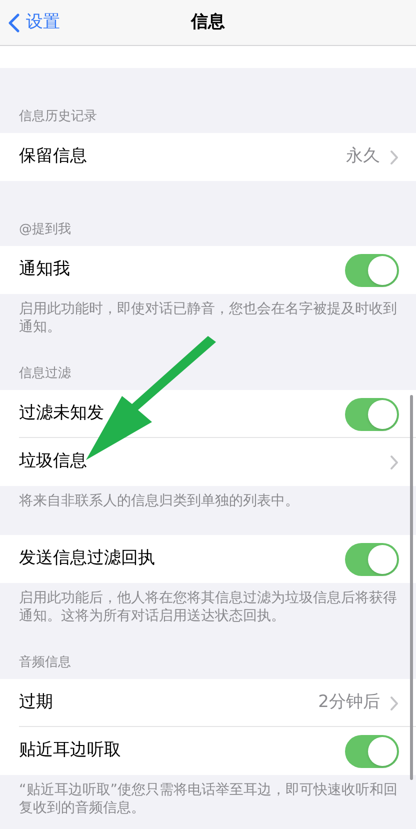  I want to click on row-label: 垃圾信息, so click(53, 462).